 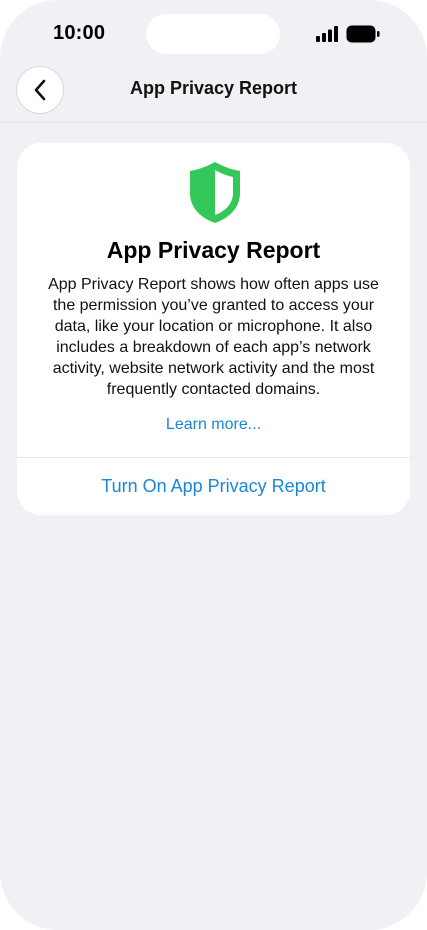 What do you see at coordinates (213, 250) in the screenshot?
I see `card-title: App Privacy Report` at bounding box center [213, 250].